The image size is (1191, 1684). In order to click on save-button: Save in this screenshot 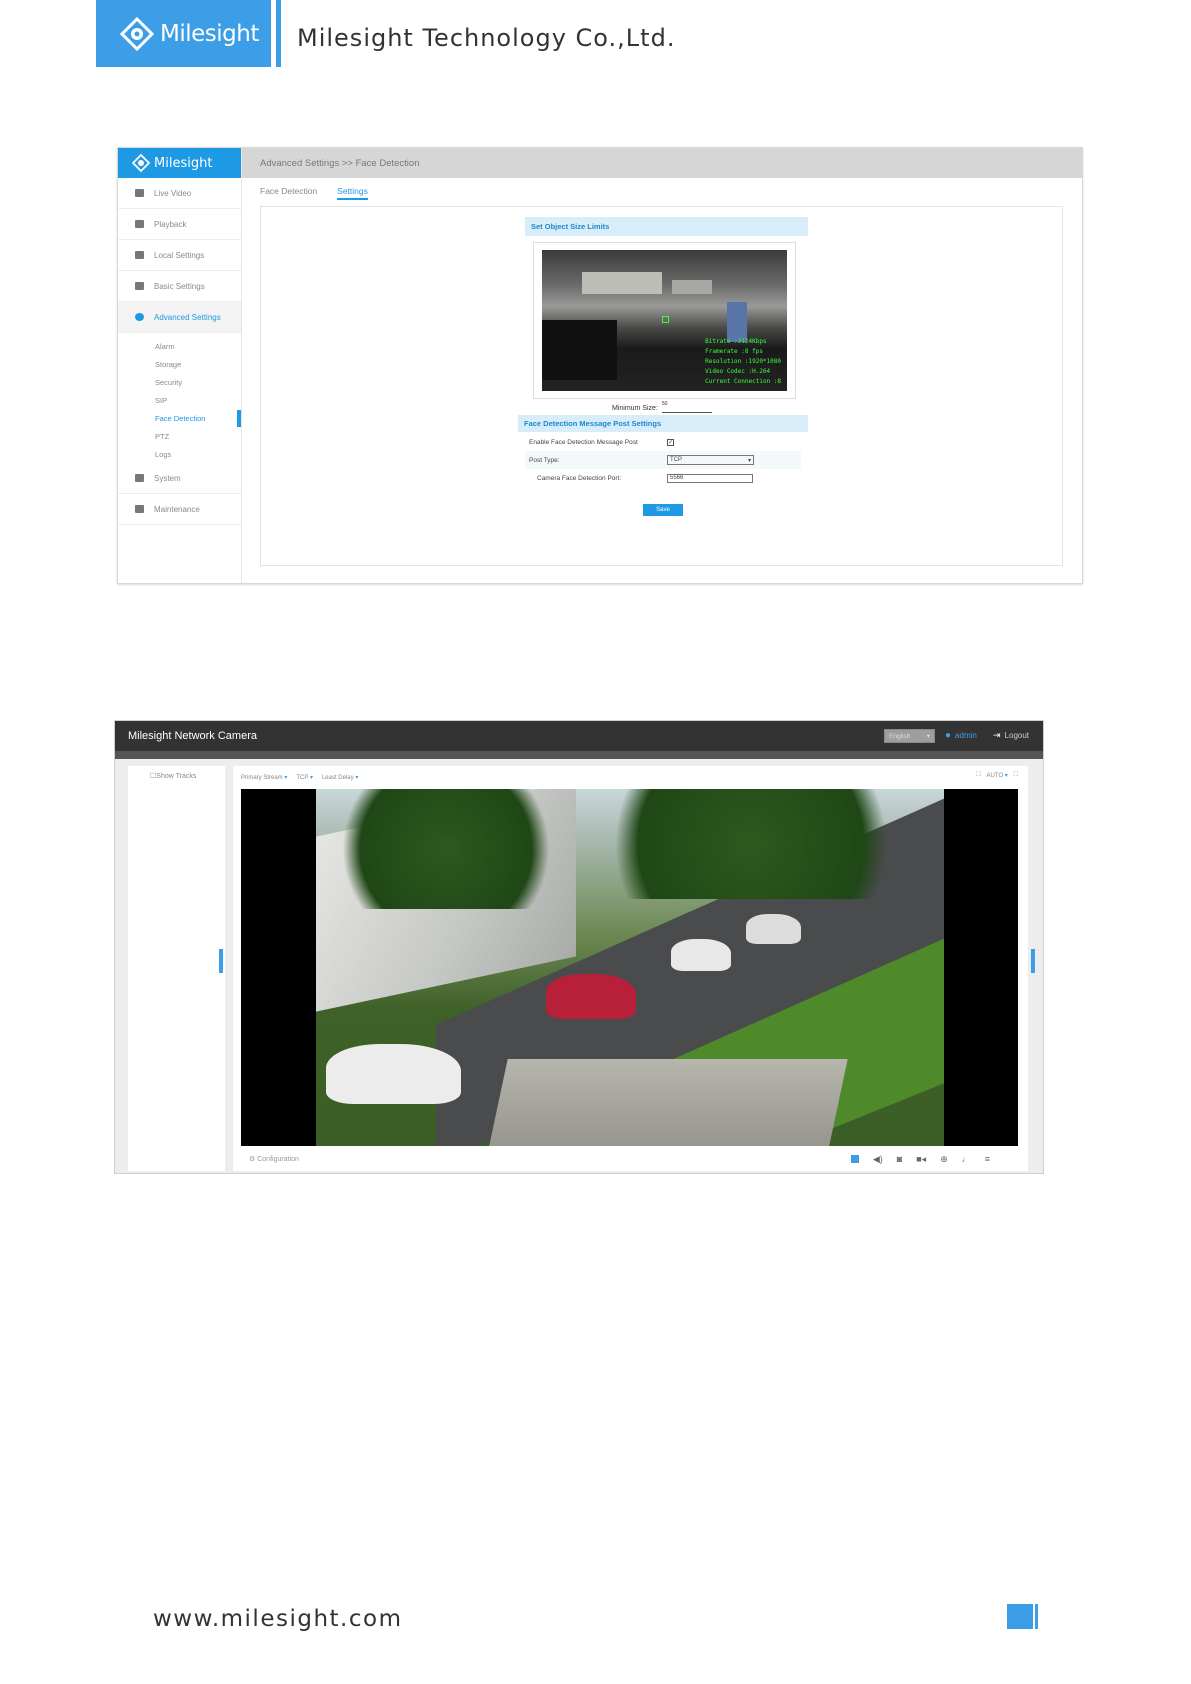, I will do `click(663, 510)`.